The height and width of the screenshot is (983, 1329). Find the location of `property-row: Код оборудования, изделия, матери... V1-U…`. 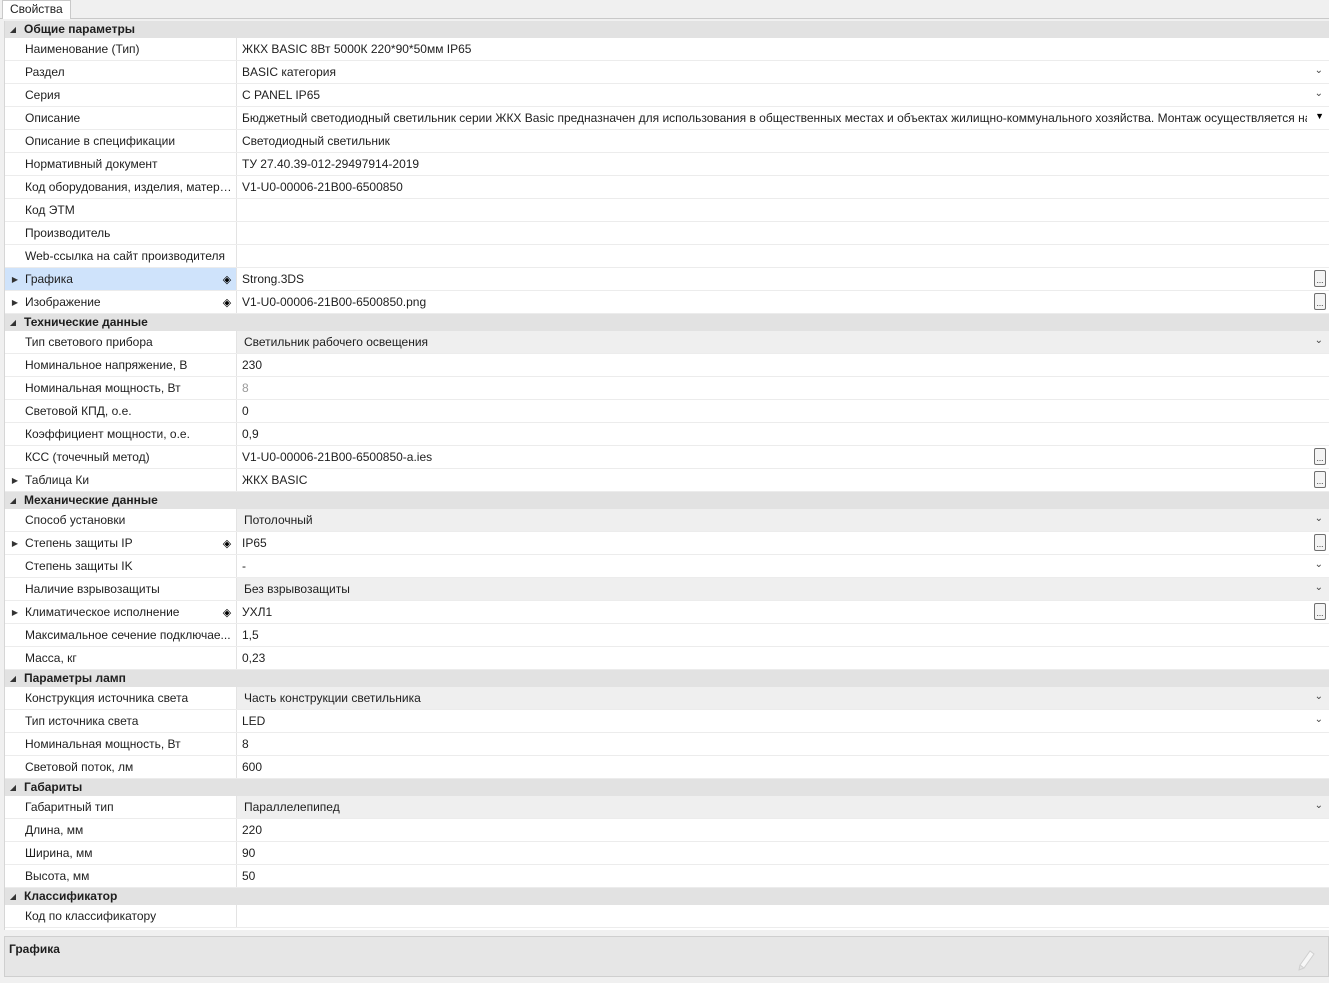

property-row: Код оборудования, изделия, матери... V1-U… is located at coordinates (667, 187).